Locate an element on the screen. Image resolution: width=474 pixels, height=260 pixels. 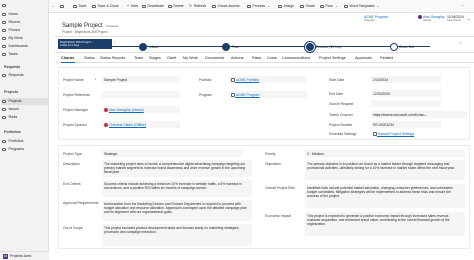
owner-role: Owner is located at coordinates (427, 20).